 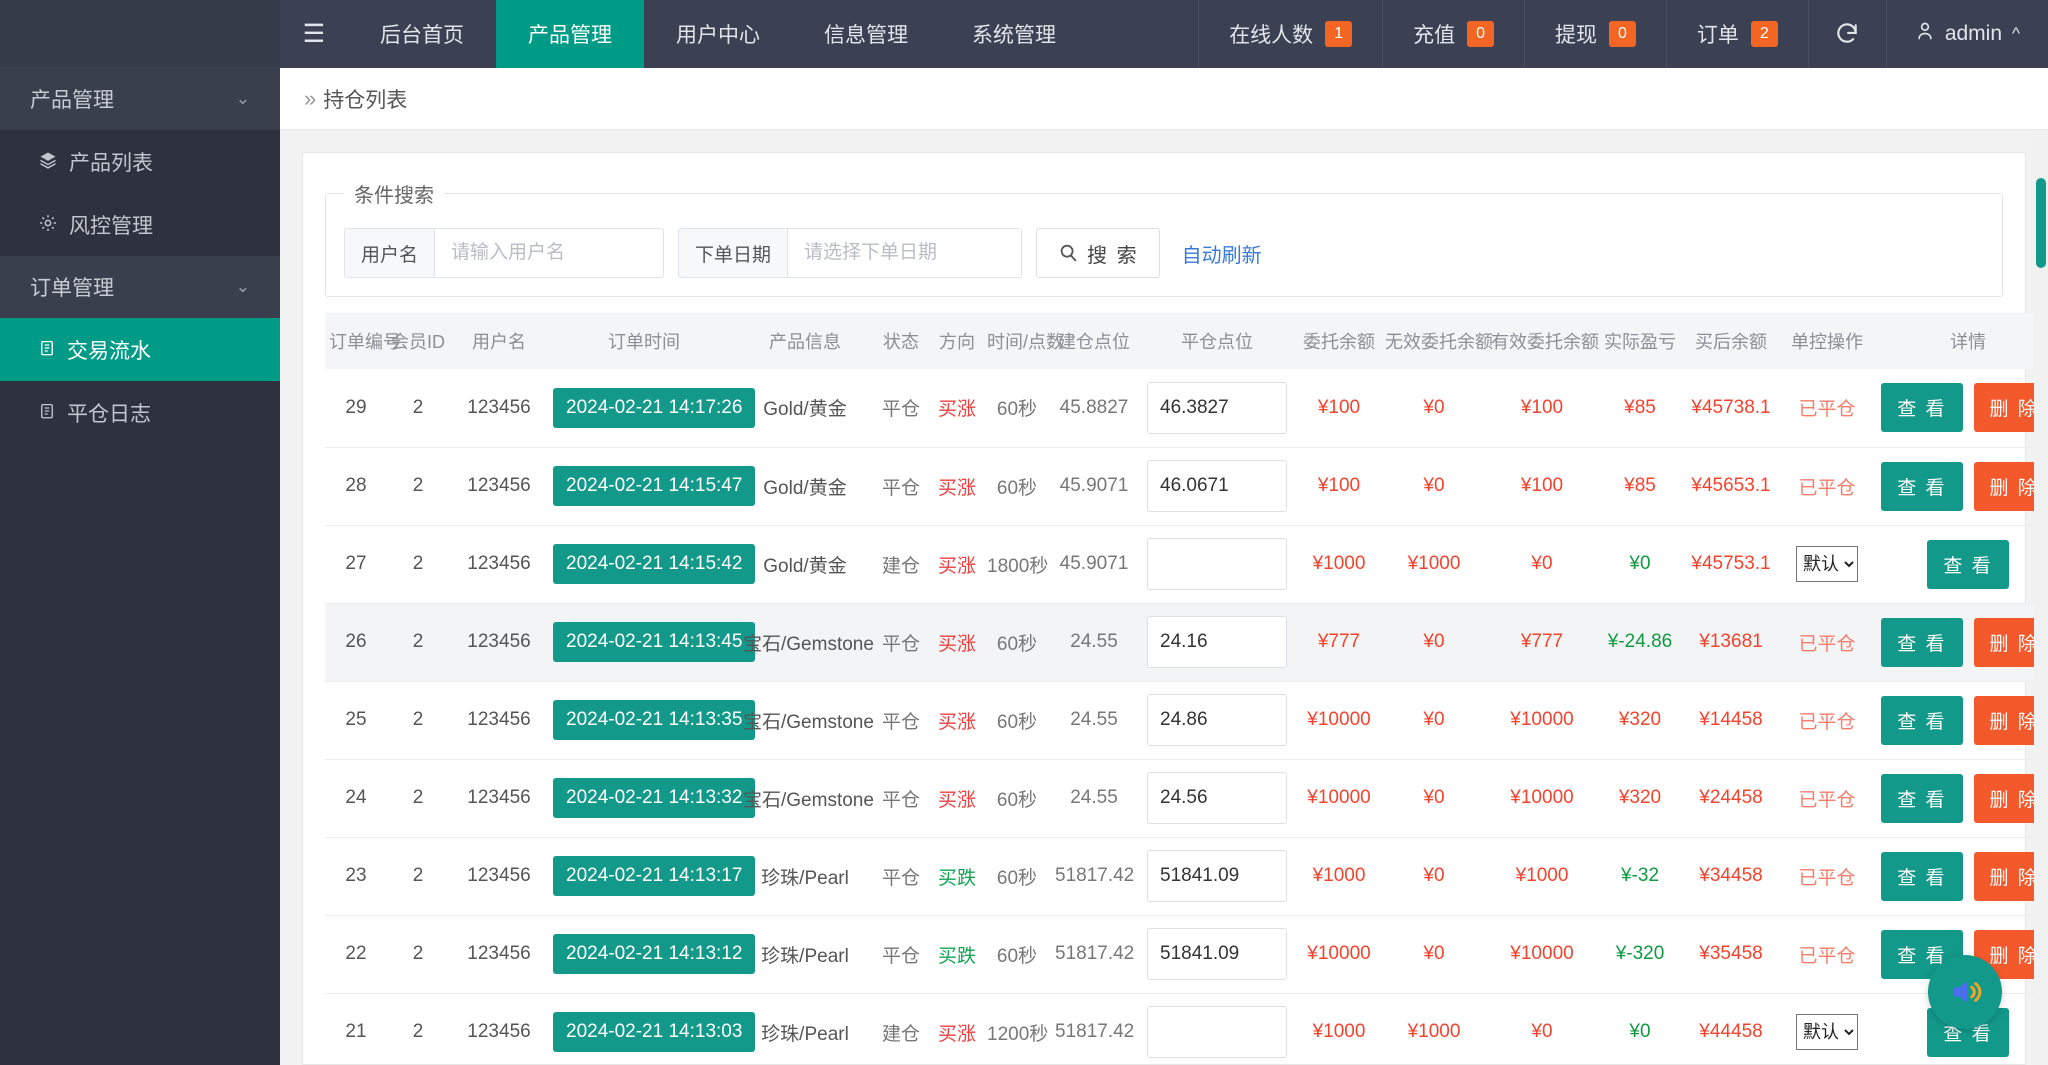 What do you see at coordinates (2041, 597) in the screenshot?
I see `page-scrollbar` at bounding box center [2041, 597].